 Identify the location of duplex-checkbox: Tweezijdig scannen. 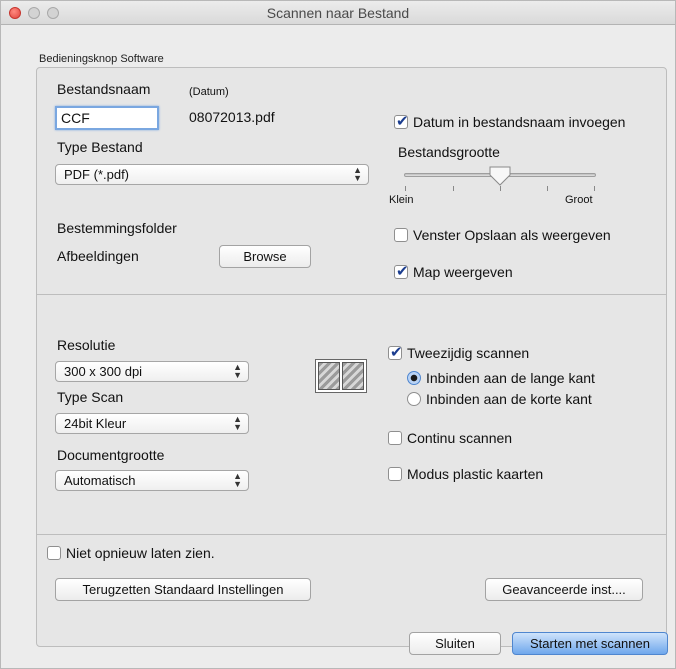
(459, 352).